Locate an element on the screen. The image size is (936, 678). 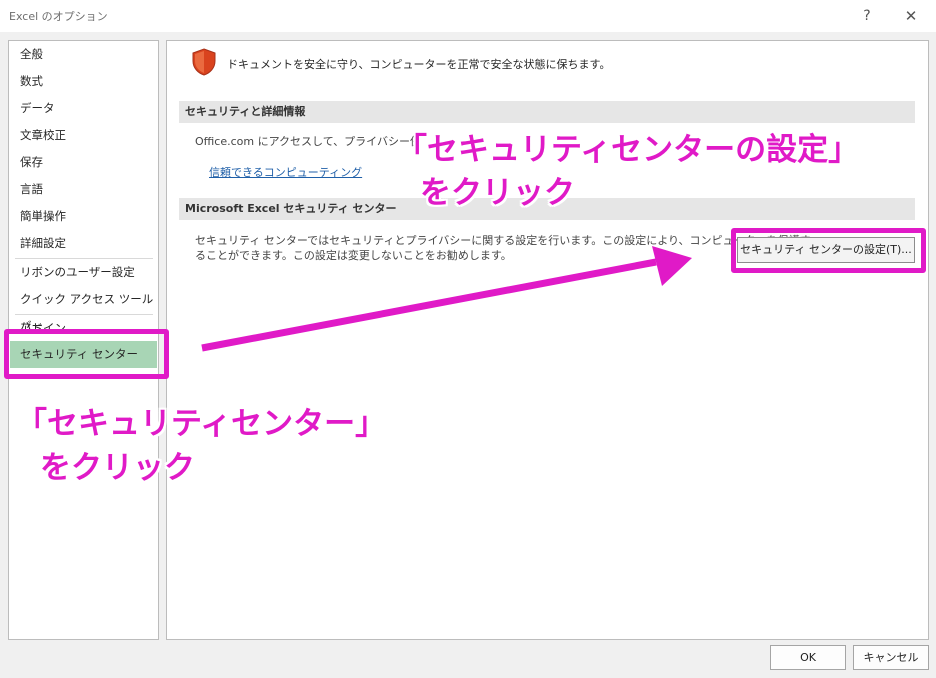
highlight-trust-center-settings is located at coordinates (828, 250).